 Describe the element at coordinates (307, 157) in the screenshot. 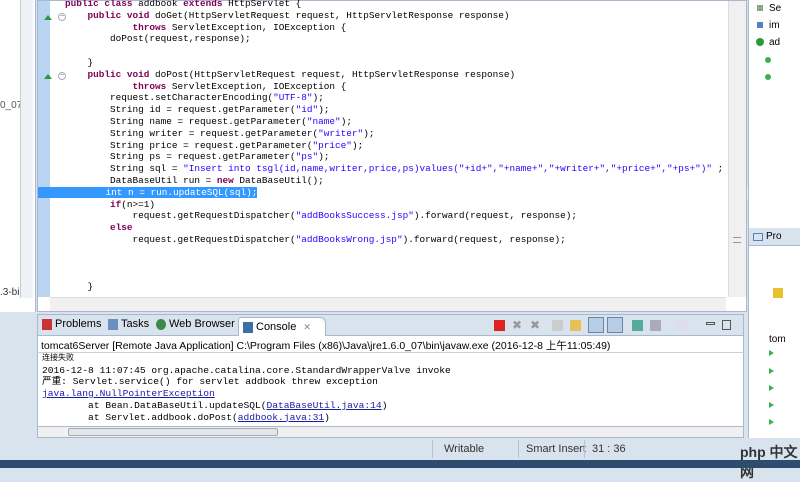

I see `code-token: "ps"` at that location.